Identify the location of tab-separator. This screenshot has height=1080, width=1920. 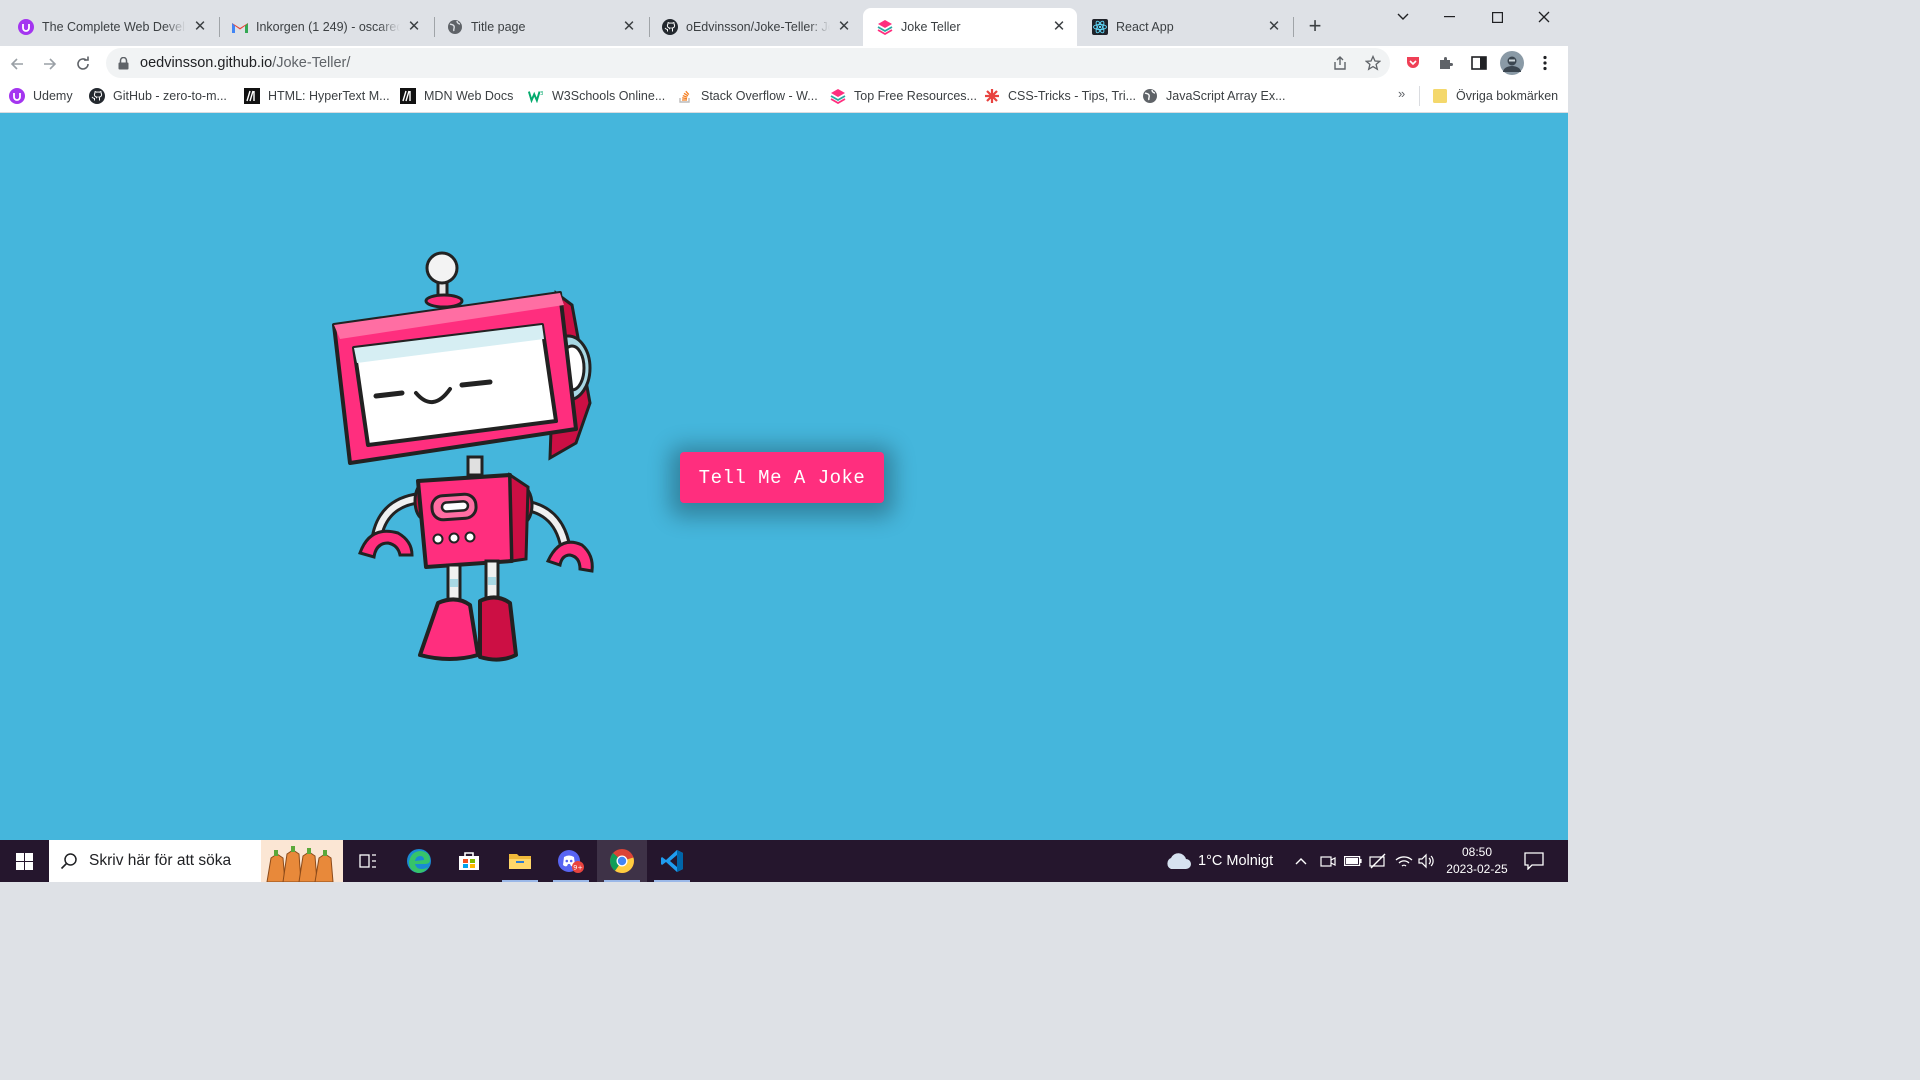
(1293, 27).